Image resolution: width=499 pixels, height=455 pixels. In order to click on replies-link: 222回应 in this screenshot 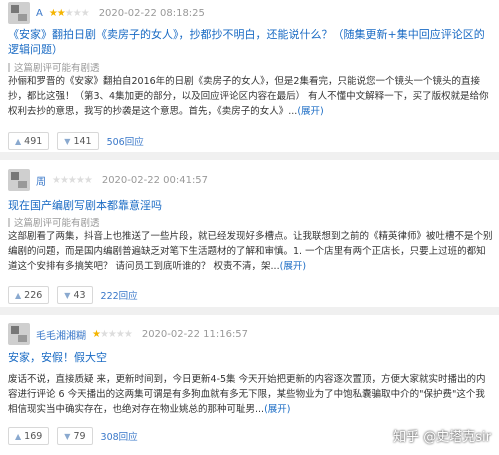, I will do `click(119, 295)`.